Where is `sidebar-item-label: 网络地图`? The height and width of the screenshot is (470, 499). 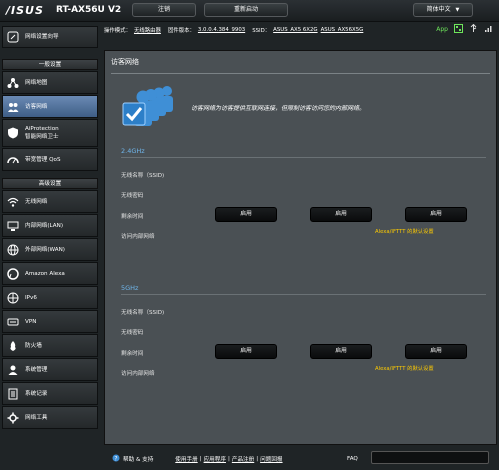 sidebar-item-label: 网络地图 is located at coordinates (36, 82).